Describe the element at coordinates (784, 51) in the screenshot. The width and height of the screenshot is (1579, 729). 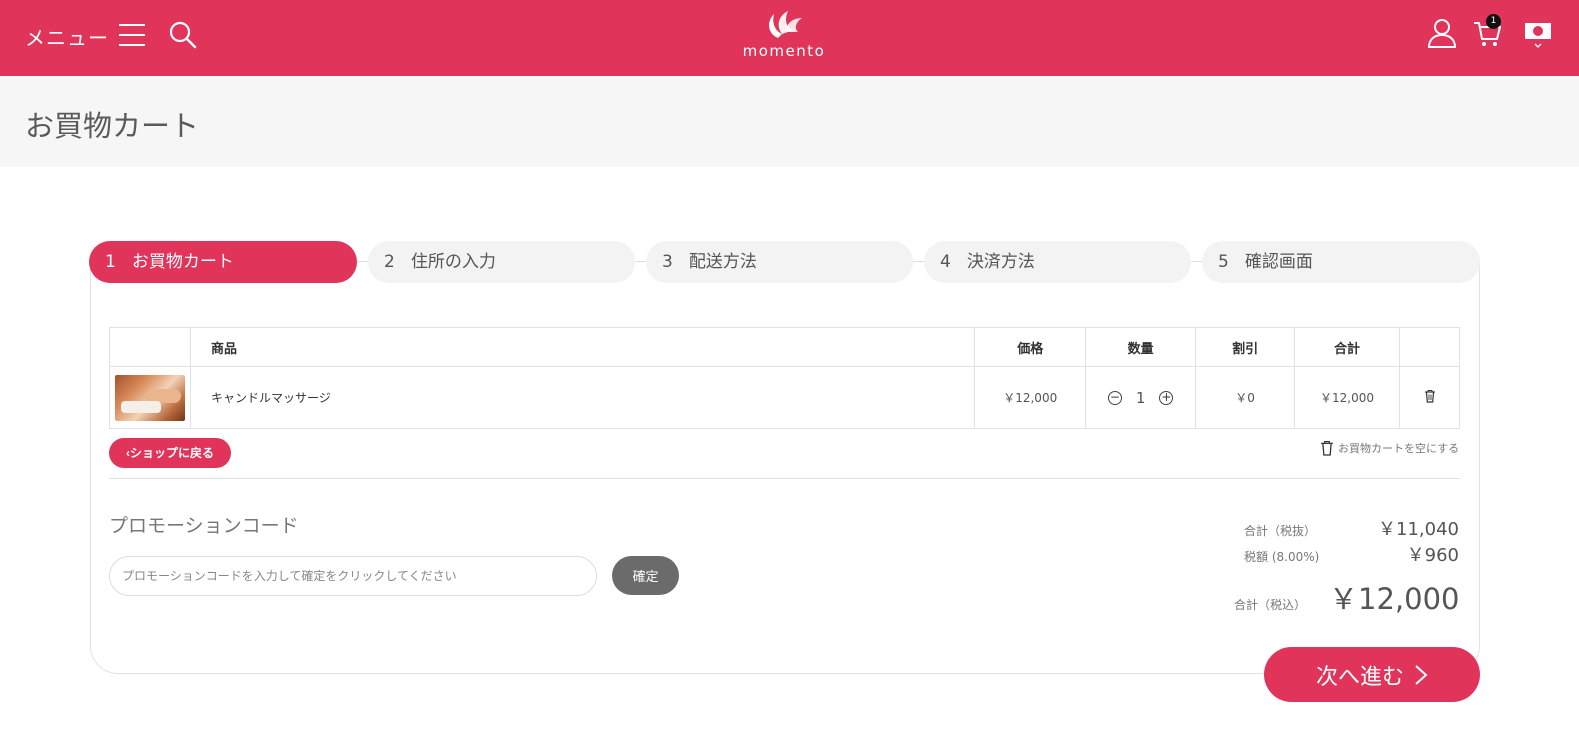
I see `logo-text: momento` at that location.